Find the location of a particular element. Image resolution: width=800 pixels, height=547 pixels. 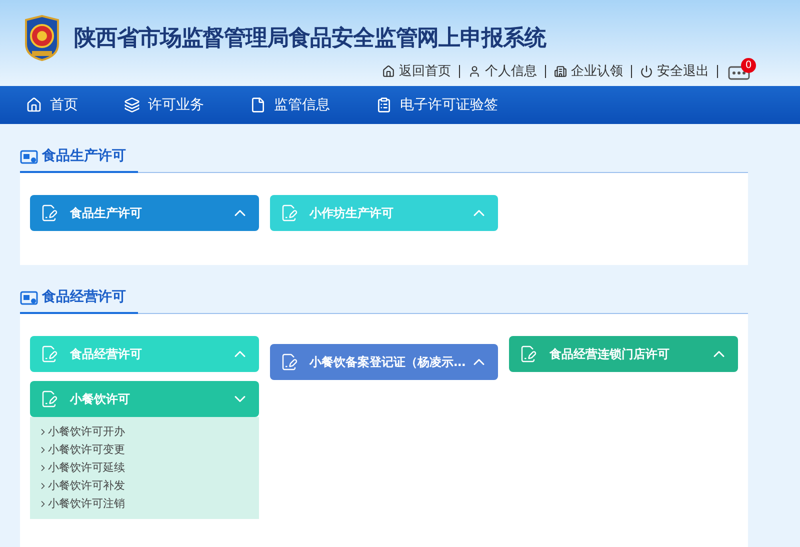

header-link: 安全退出 is located at coordinates (674, 72).